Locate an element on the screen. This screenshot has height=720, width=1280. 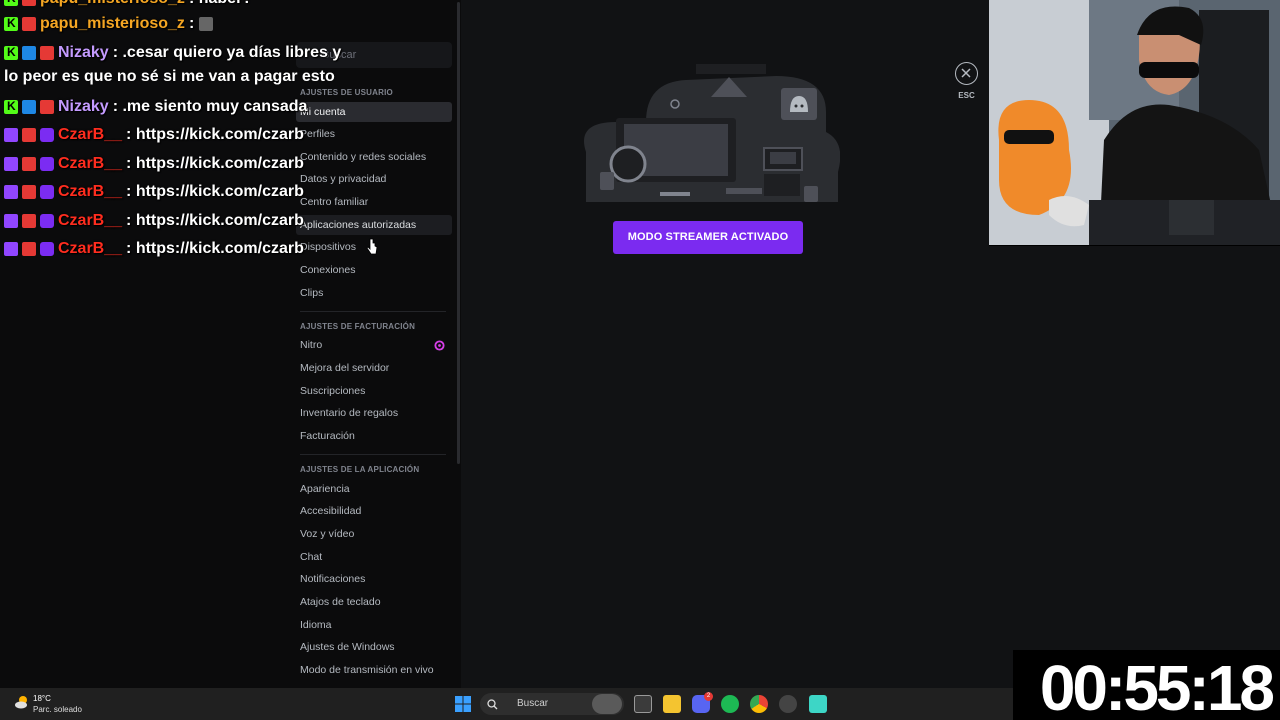
search-icon is located at coordinates (492, 704).